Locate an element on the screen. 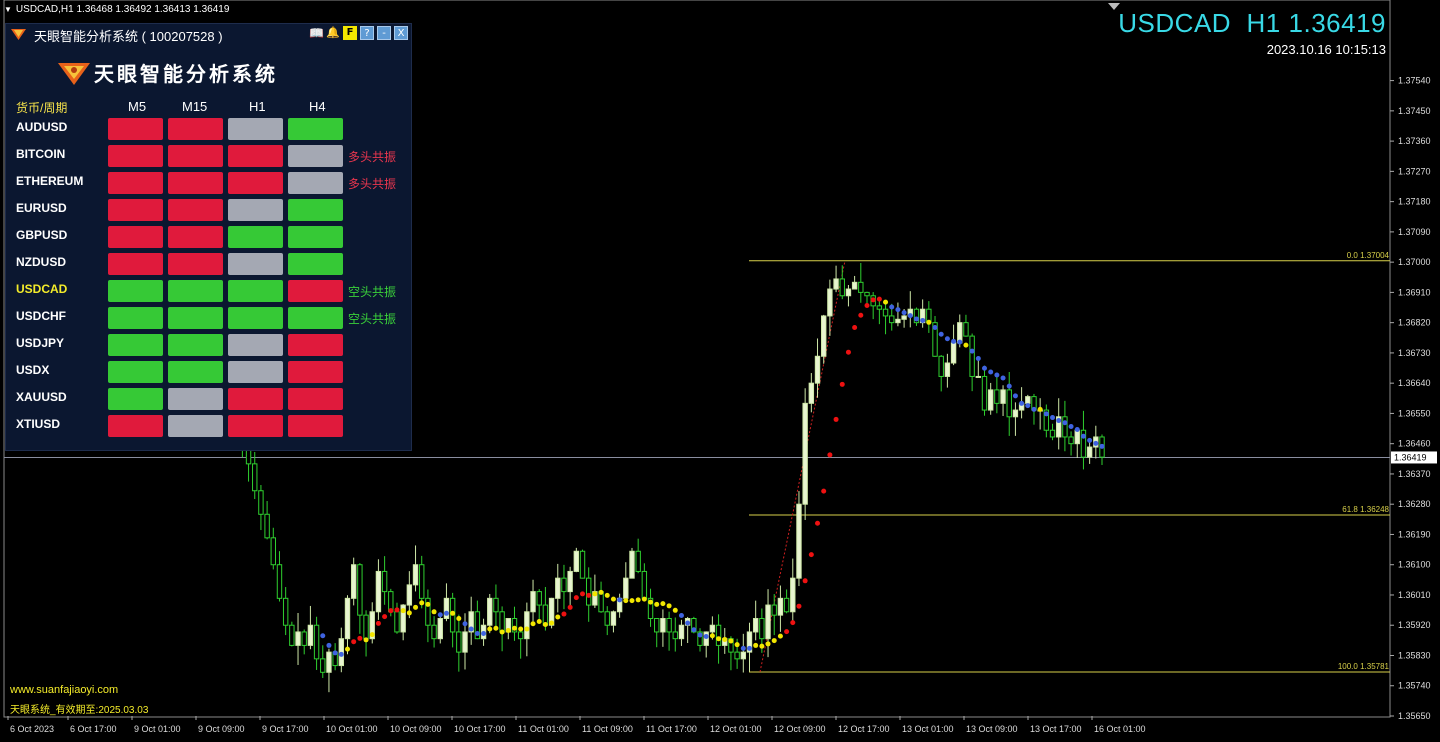 The image size is (1440, 742). symbol-label: NZDUSD is located at coordinates (41, 262).